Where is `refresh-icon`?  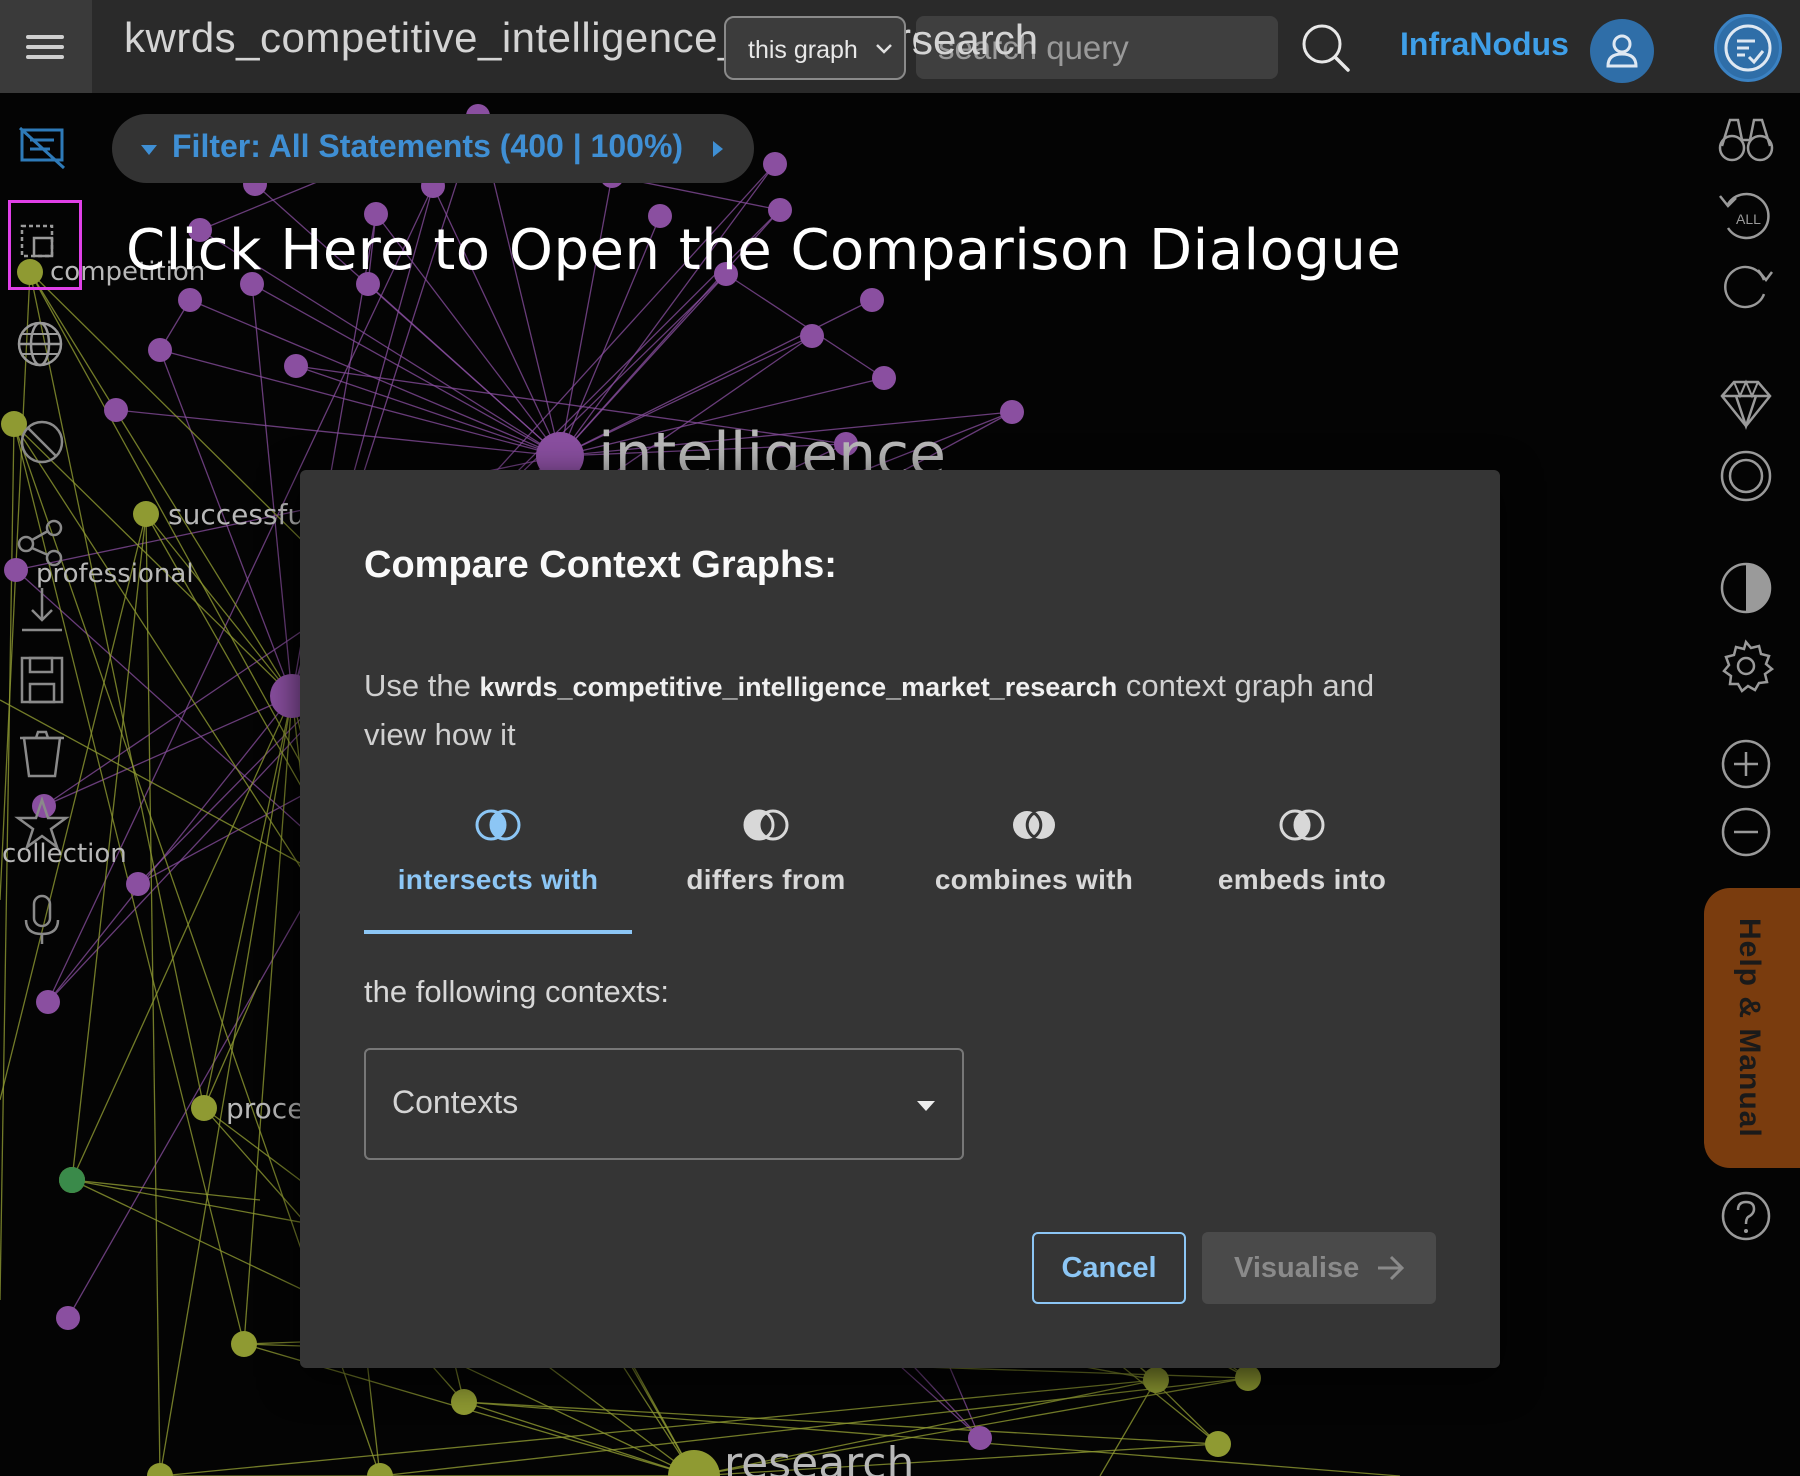 refresh-icon is located at coordinates (1746, 286).